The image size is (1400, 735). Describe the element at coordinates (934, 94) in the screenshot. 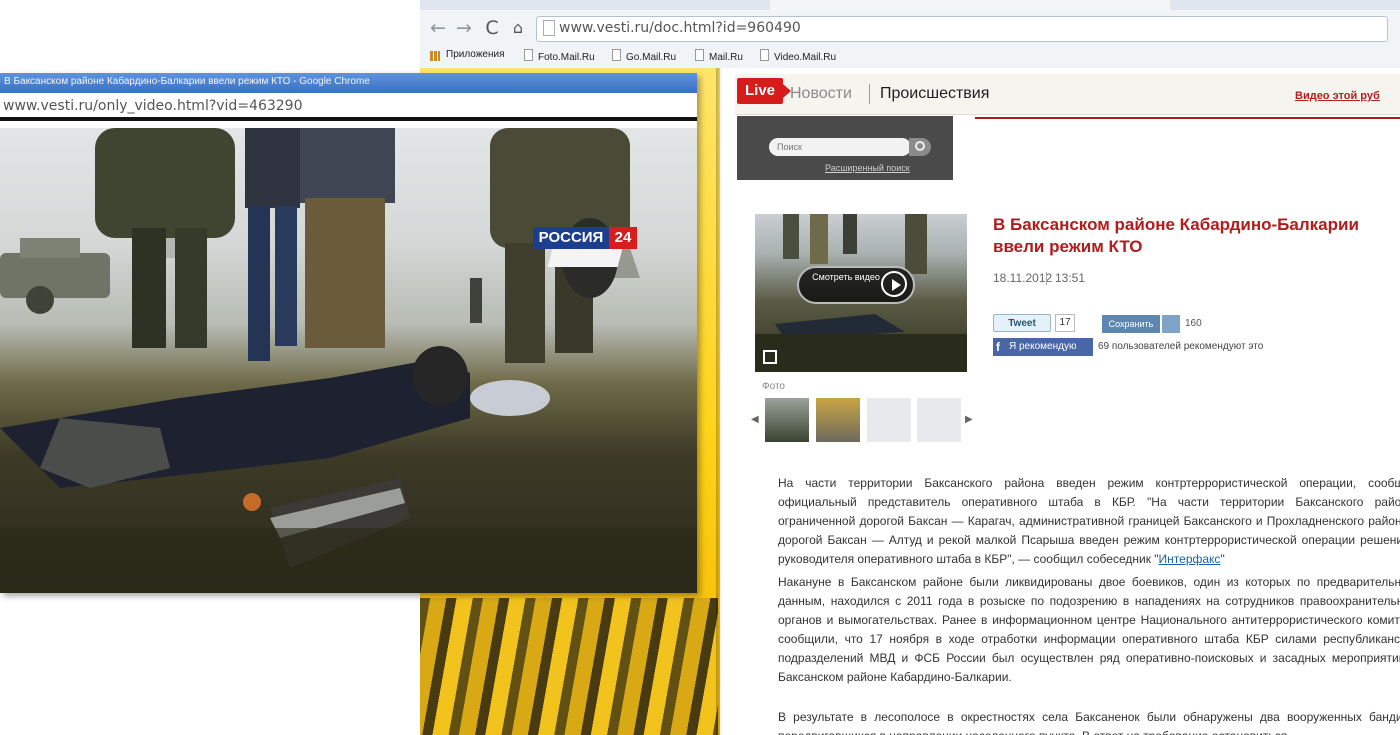

I see `nav-incidents-link: Происшествия` at that location.